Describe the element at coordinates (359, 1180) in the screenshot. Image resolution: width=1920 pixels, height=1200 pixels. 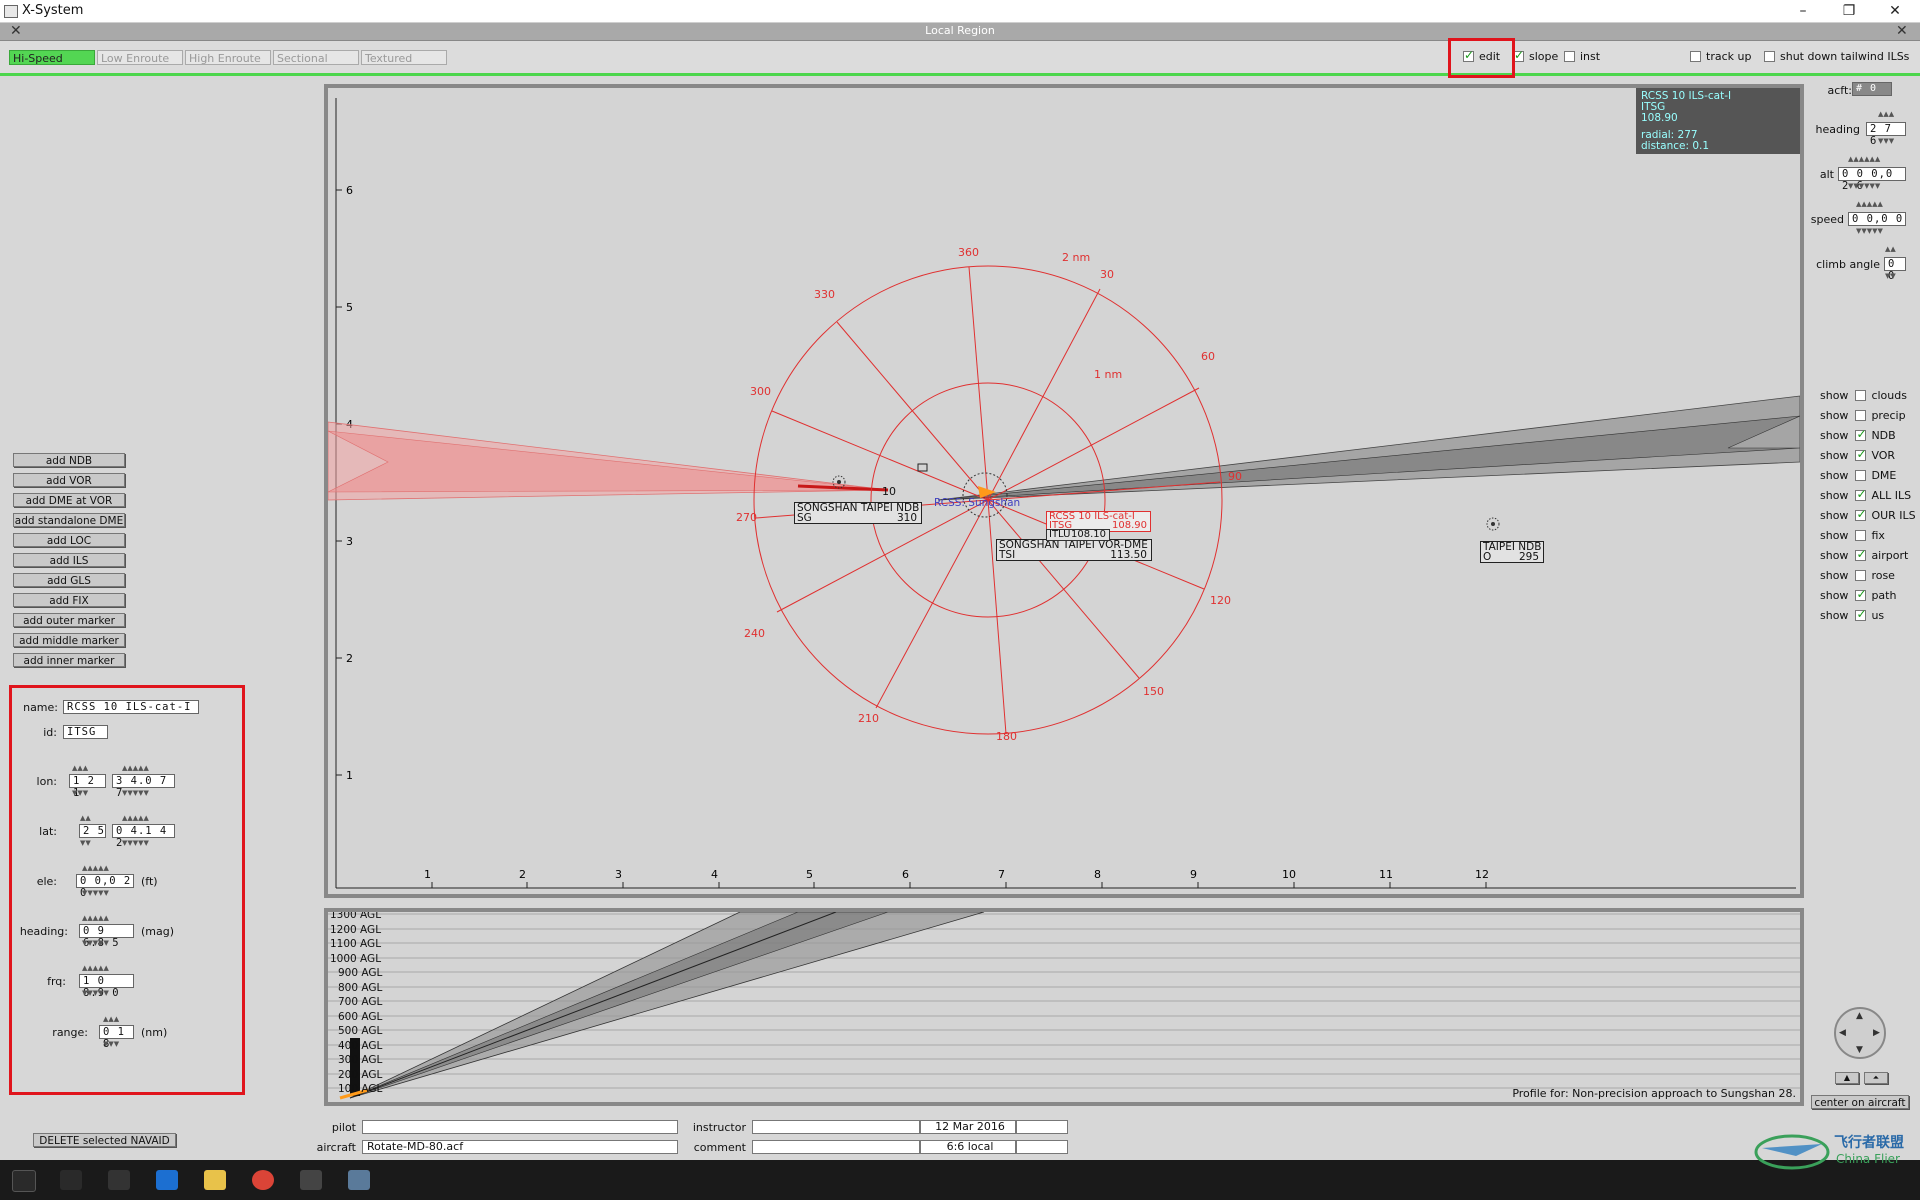
I see `xsystem-taskbar-icon` at that location.